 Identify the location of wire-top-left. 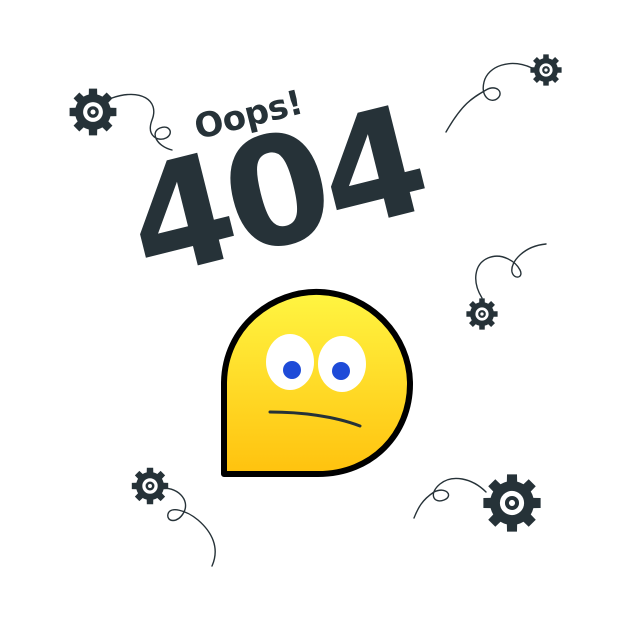
(142, 122).